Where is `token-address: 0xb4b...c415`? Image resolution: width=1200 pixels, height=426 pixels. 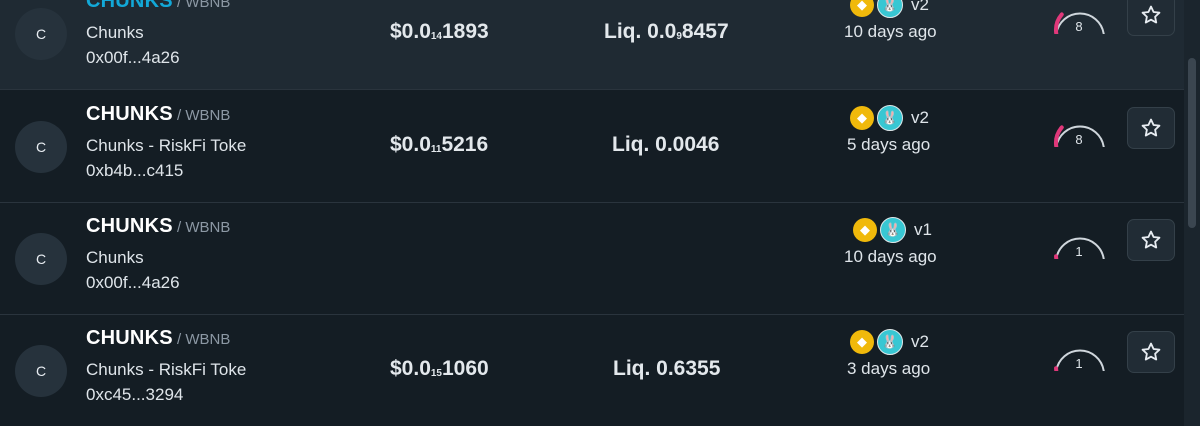 token-address: 0xb4b...c415 is located at coordinates (134, 171).